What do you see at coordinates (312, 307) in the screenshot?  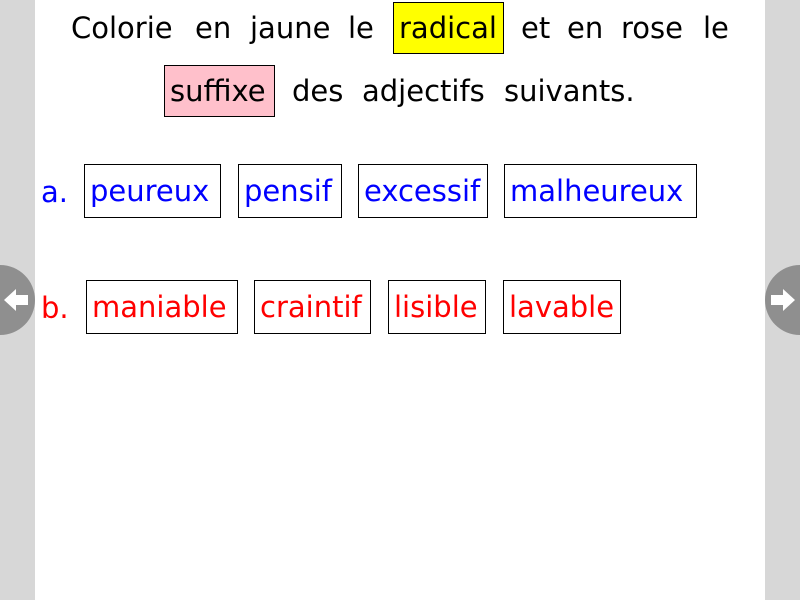 I see `adjective-craintif: craintif` at bounding box center [312, 307].